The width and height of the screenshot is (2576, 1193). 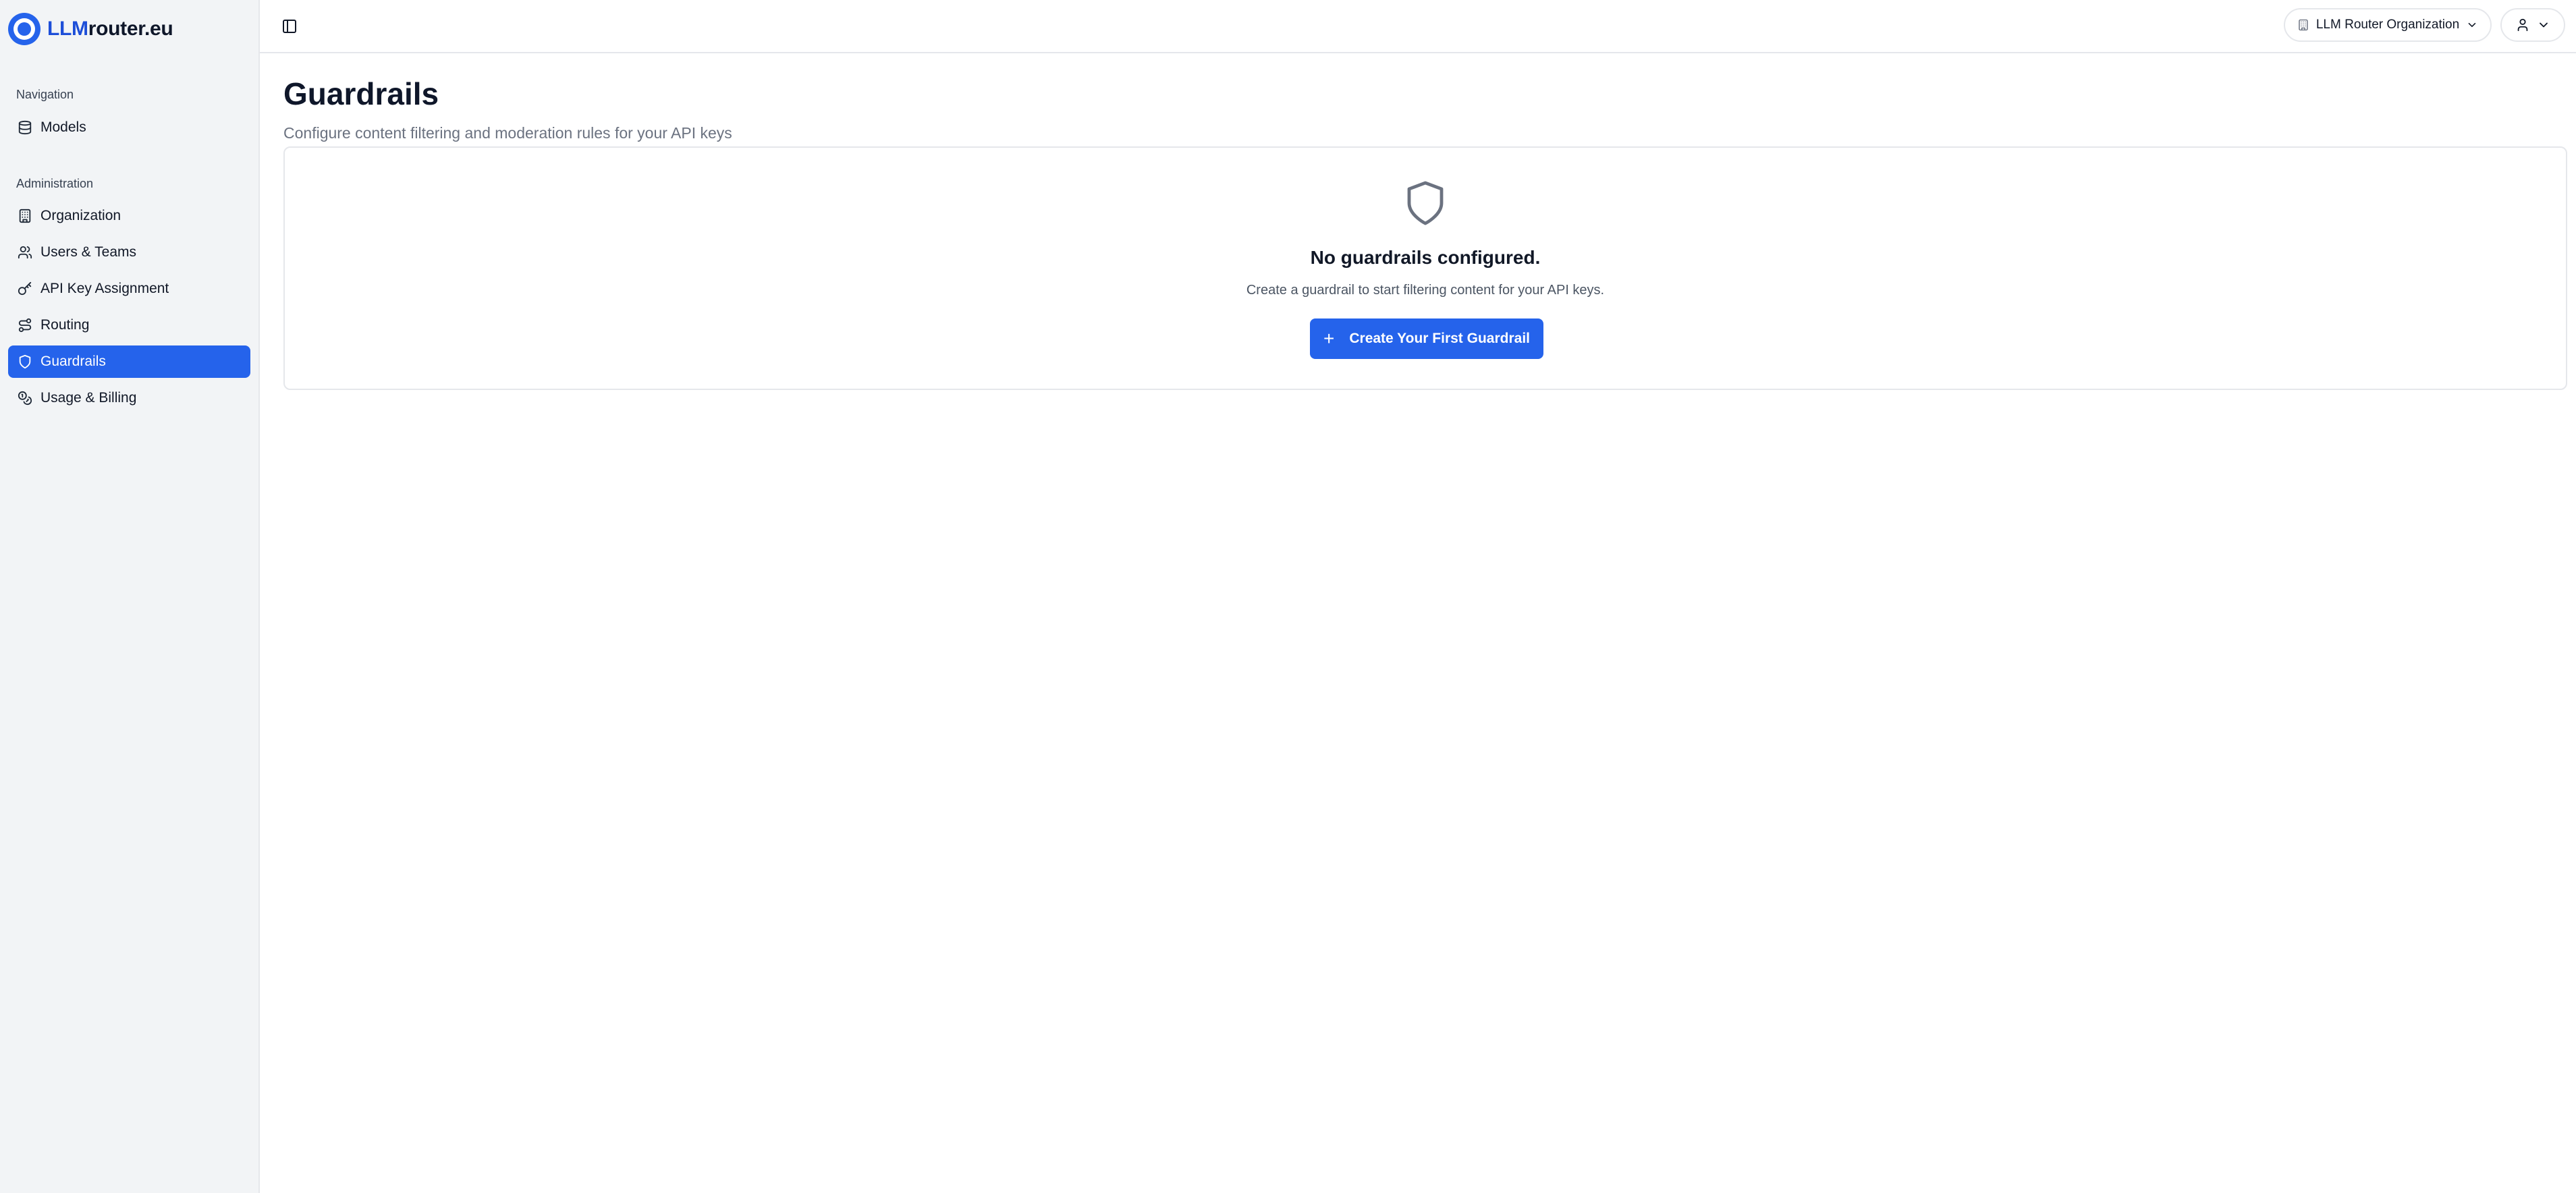 I want to click on create-first-guardrail-button: + Create Your First Guardrail, so click(x=1426, y=338).